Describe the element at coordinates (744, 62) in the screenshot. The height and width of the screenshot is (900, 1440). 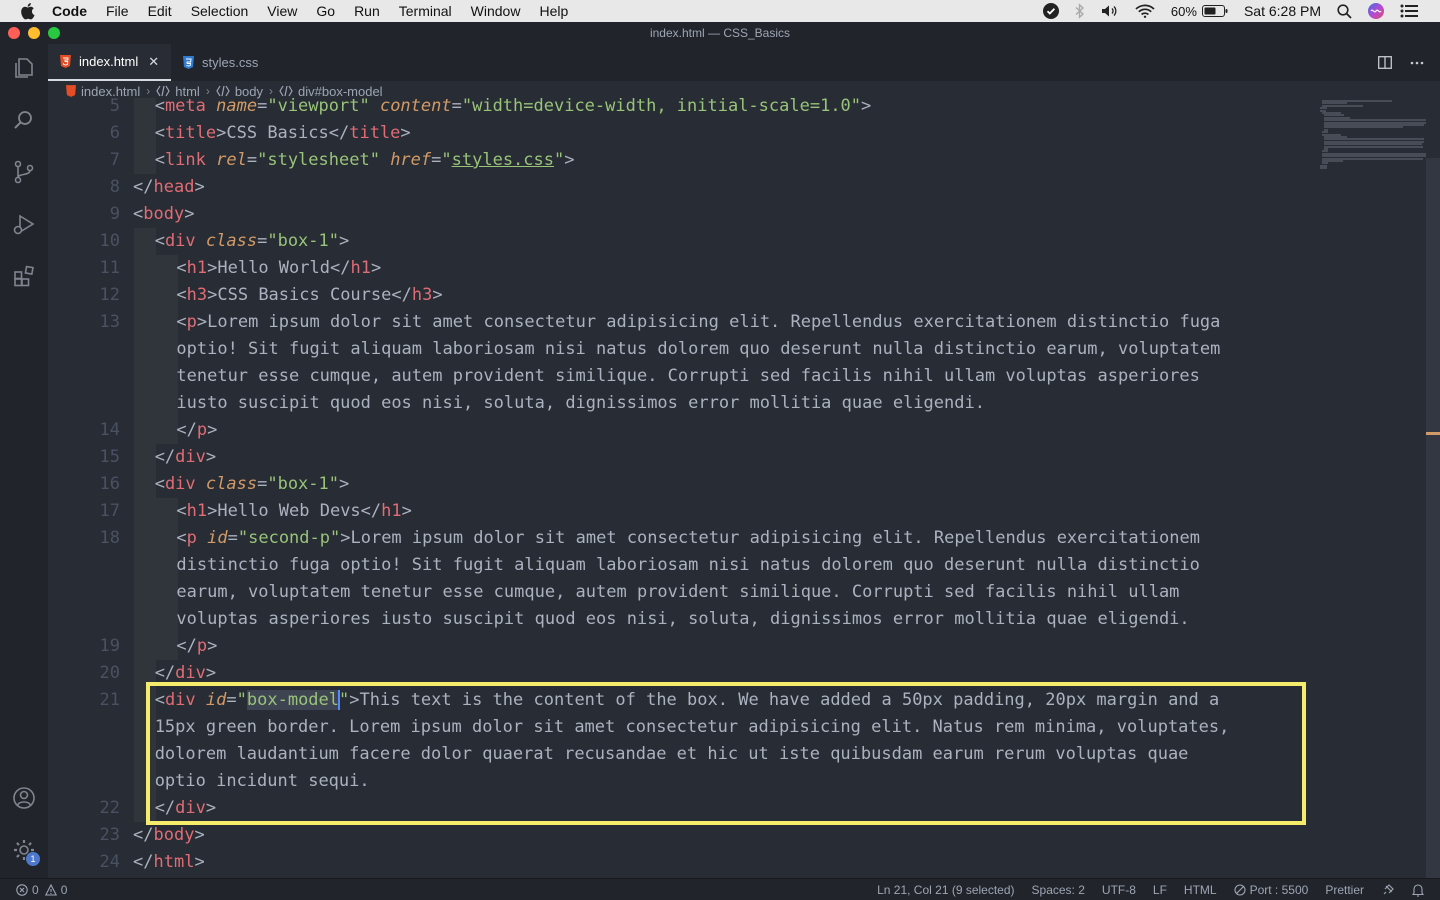
I see `editor-tab-bar: index.html ✕ styles.css` at that location.